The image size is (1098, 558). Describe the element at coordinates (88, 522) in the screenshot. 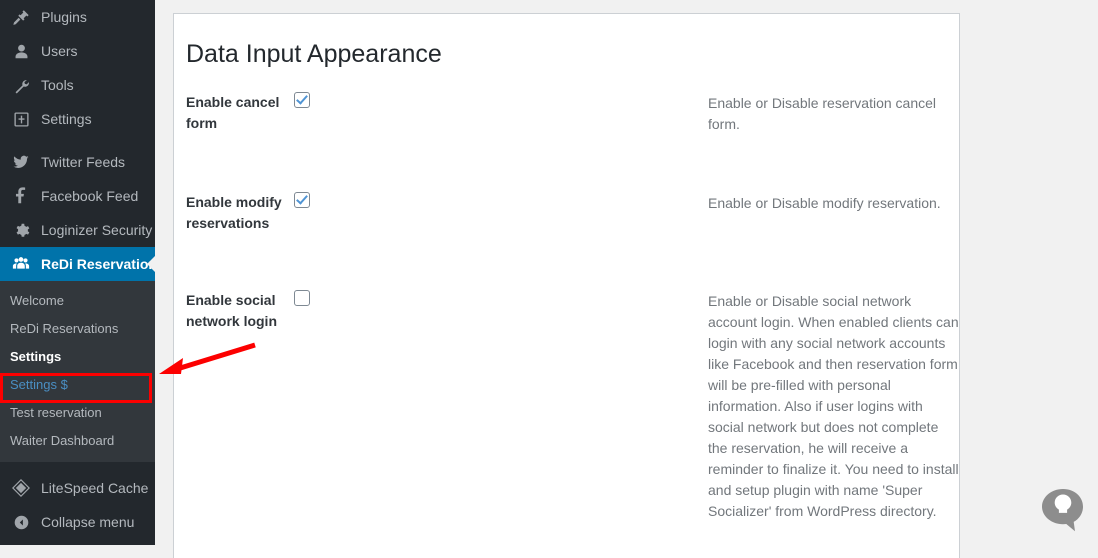

I see `sidebar-item-label: Collapse menu` at that location.